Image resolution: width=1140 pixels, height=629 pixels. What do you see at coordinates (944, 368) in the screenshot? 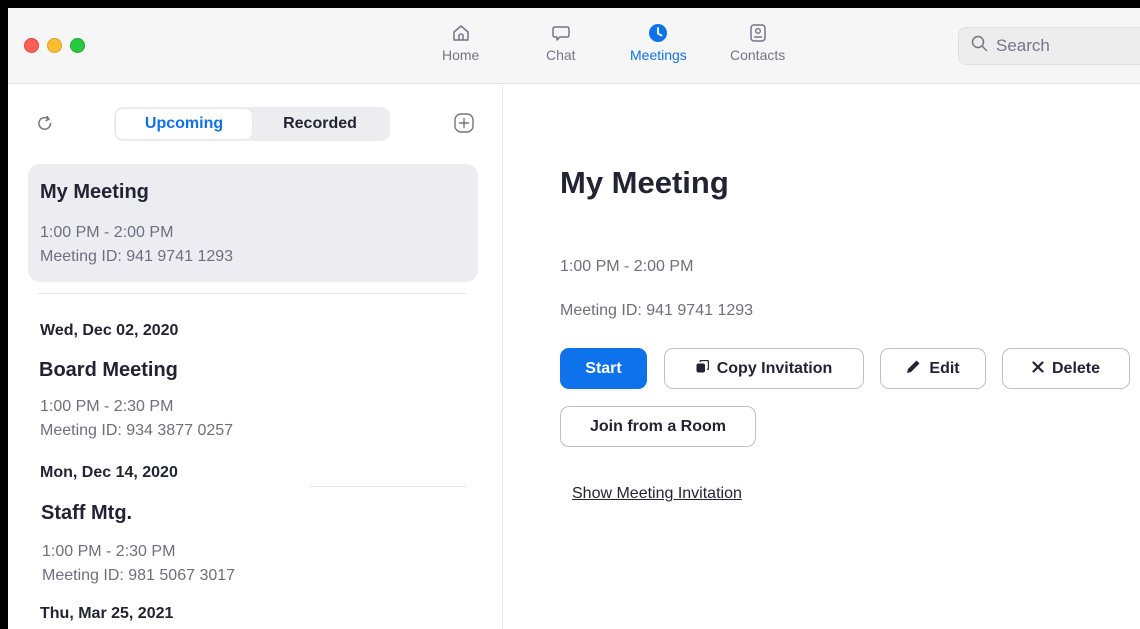
I see `edit-label: Edit` at bounding box center [944, 368].